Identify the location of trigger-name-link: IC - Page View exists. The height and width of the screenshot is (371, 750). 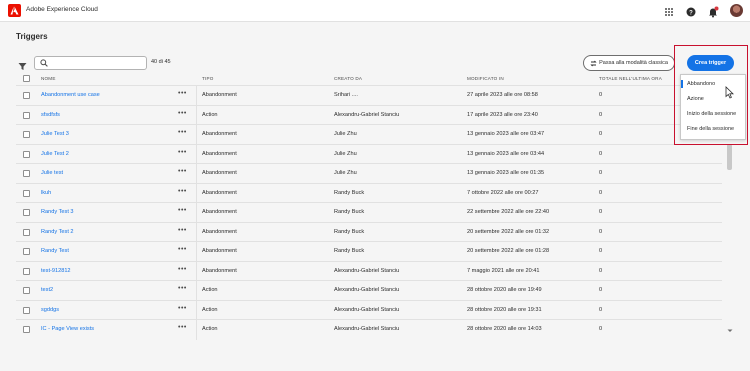
(67, 329).